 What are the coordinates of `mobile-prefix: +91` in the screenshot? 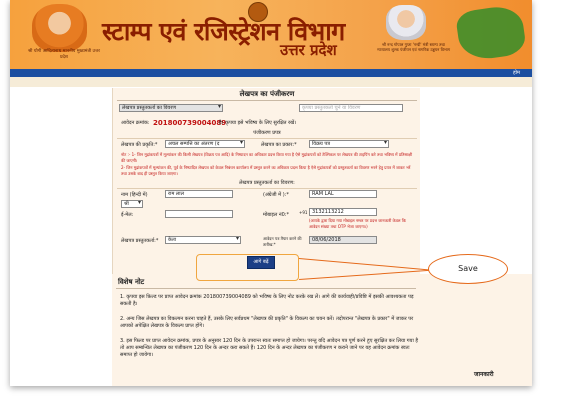 It's located at (303, 212).